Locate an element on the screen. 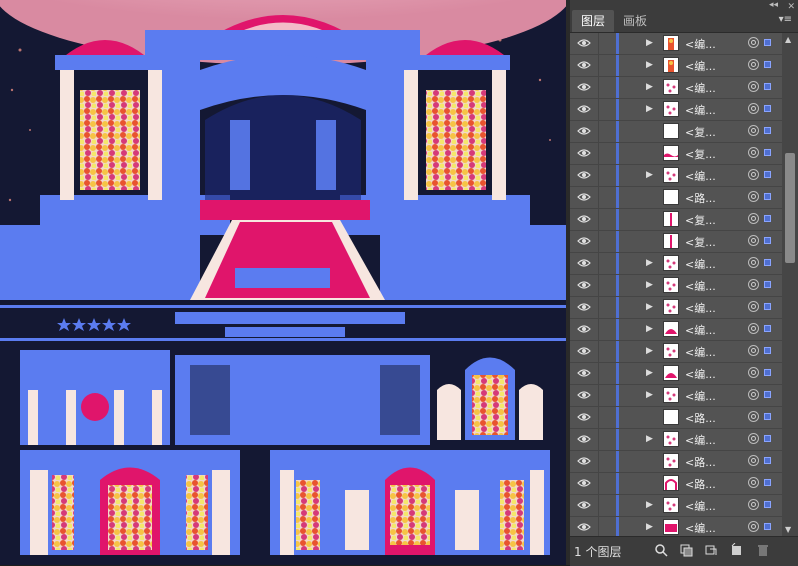 This screenshot has height=566, width=798. make-clipping-mask-icon is located at coordinates (686, 550).